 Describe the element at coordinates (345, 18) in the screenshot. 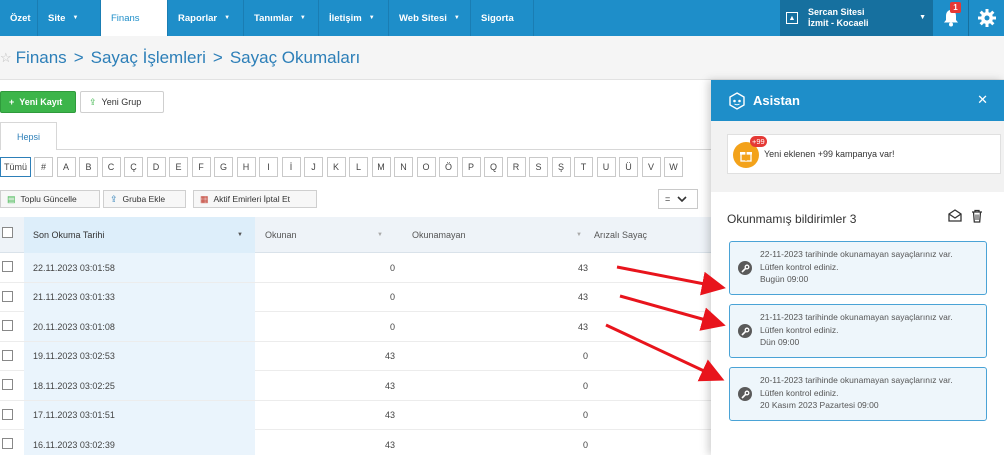

I see `nav-item-label: İletişim` at that location.